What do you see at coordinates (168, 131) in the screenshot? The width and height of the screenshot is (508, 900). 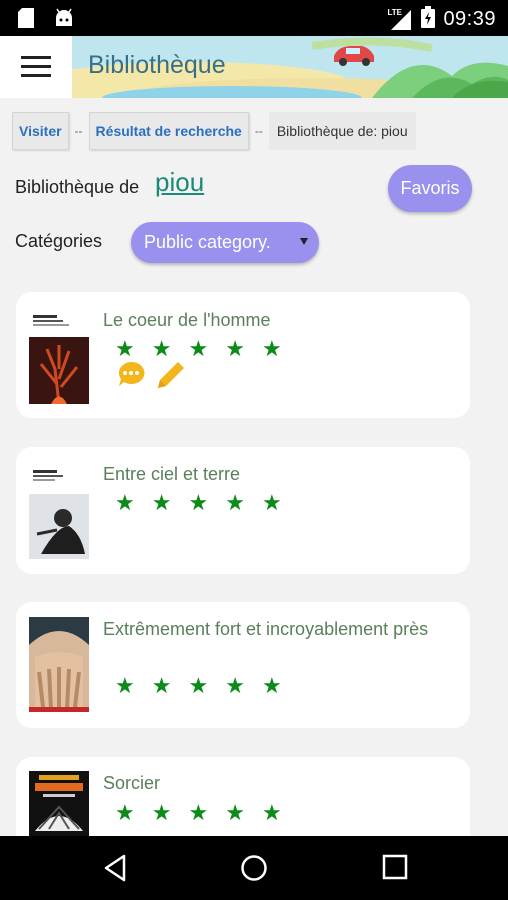 I see `breadcrumb-search-results: Résultat de recherche` at bounding box center [168, 131].